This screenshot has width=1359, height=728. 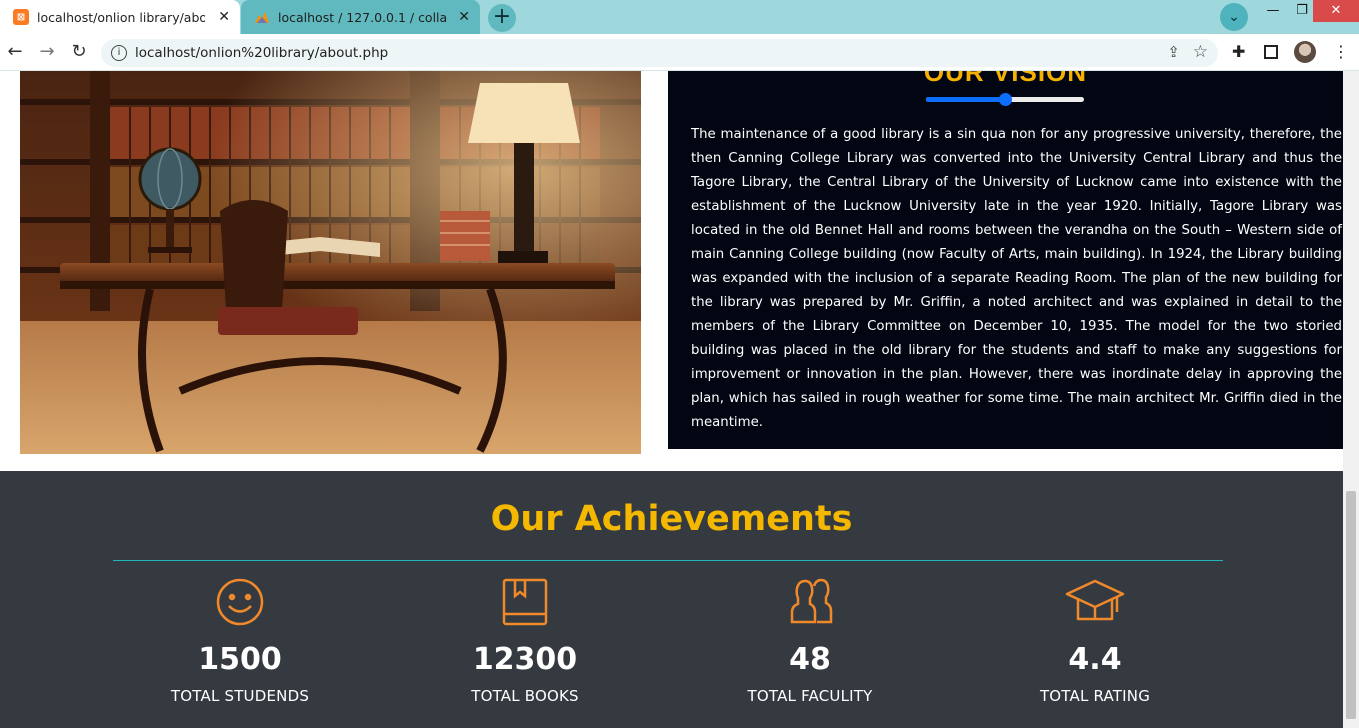 I want to click on reload-button: ↻, so click(x=79, y=52).